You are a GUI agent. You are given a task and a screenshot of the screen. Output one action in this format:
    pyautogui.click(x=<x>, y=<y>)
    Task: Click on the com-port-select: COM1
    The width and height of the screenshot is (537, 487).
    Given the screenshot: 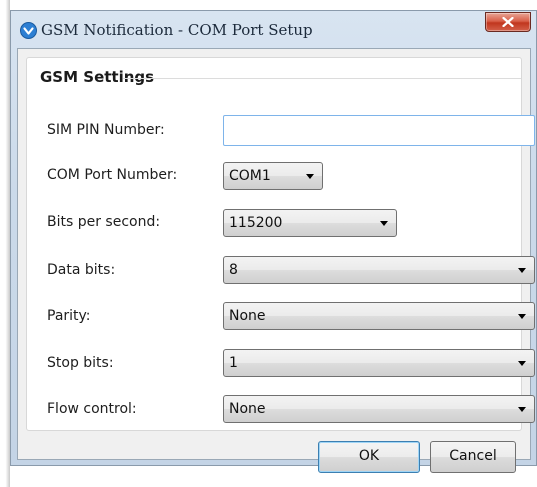 What is the action you would take?
    pyautogui.click(x=273, y=176)
    